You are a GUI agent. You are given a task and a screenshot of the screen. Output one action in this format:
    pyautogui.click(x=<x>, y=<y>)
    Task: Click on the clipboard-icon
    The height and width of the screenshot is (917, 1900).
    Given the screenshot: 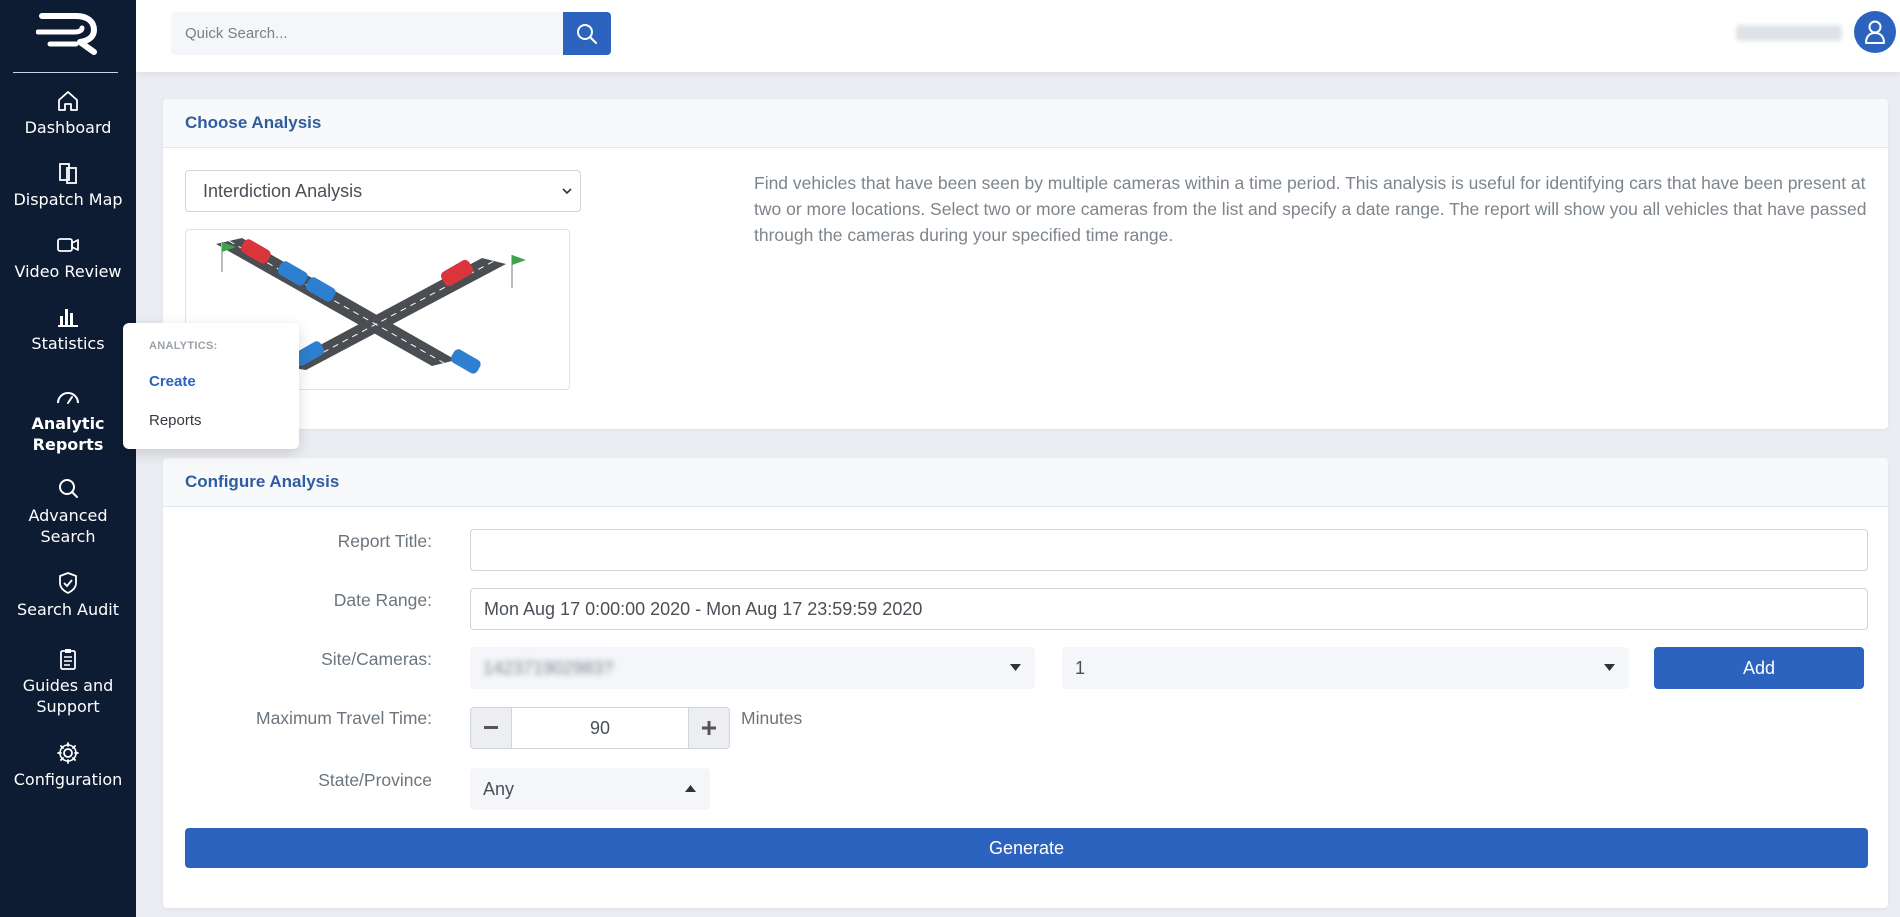 What is the action you would take?
    pyautogui.click(x=68, y=659)
    